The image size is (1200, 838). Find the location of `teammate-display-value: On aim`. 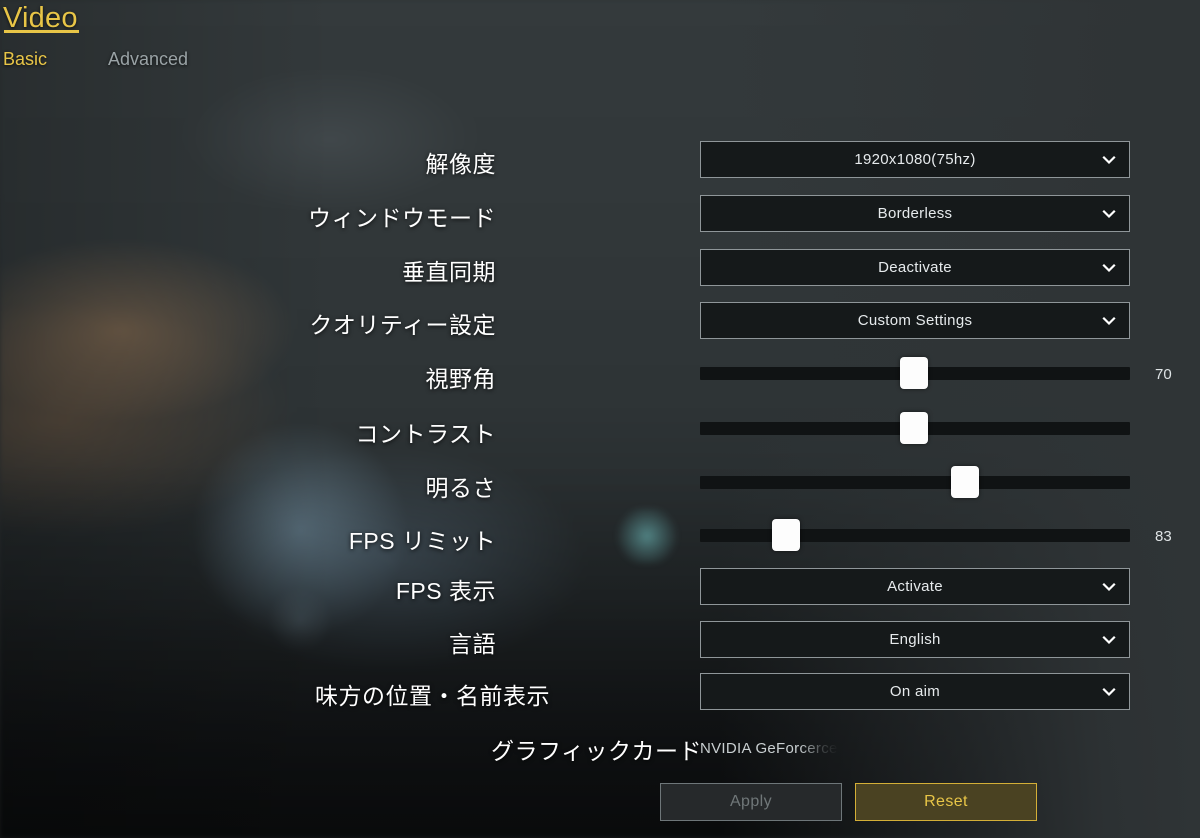

teammate-display-value: On aim is located at coordinates (915, 691).